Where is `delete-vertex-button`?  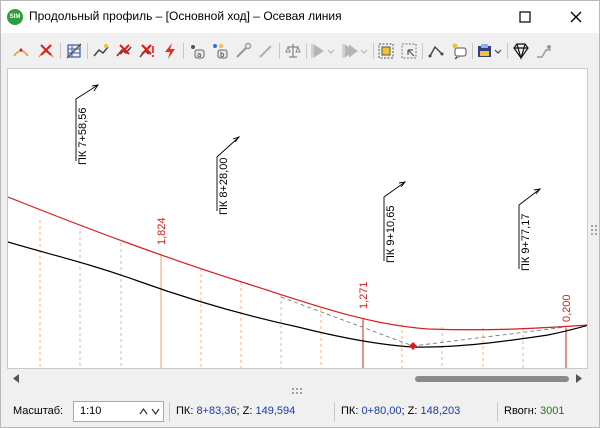 delete-vertex-button is located at coordinates (46, 51).